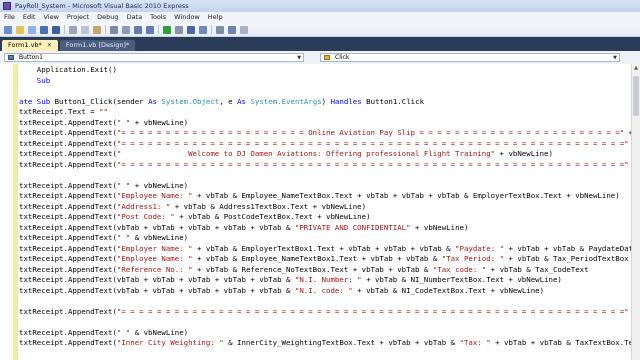 This screenshot has height=360, width=640. Describe the element at coordinates (220, 29) in the screenshot. I see `solution-explorer-icon` at that location.